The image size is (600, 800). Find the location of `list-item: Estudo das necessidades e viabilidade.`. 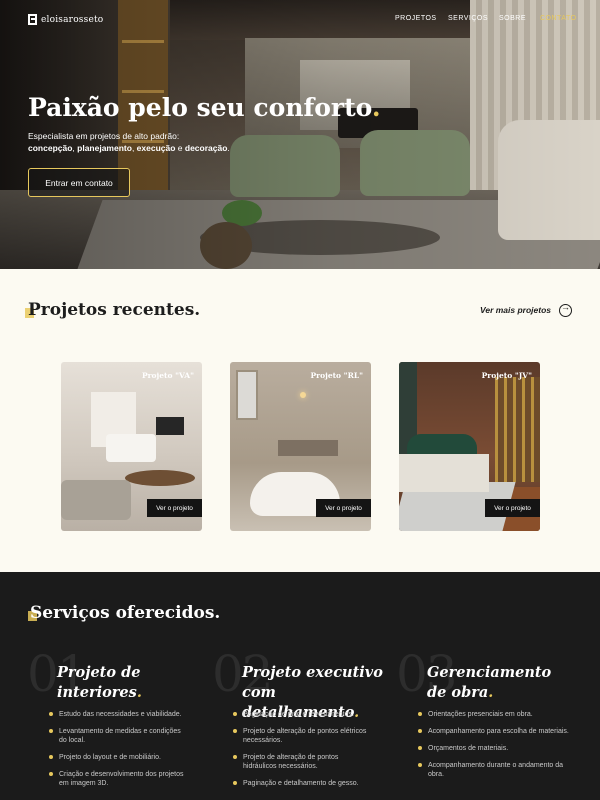

list-item: Estudo das necessidades e viabilidade. is located at coordinates (116, 714).